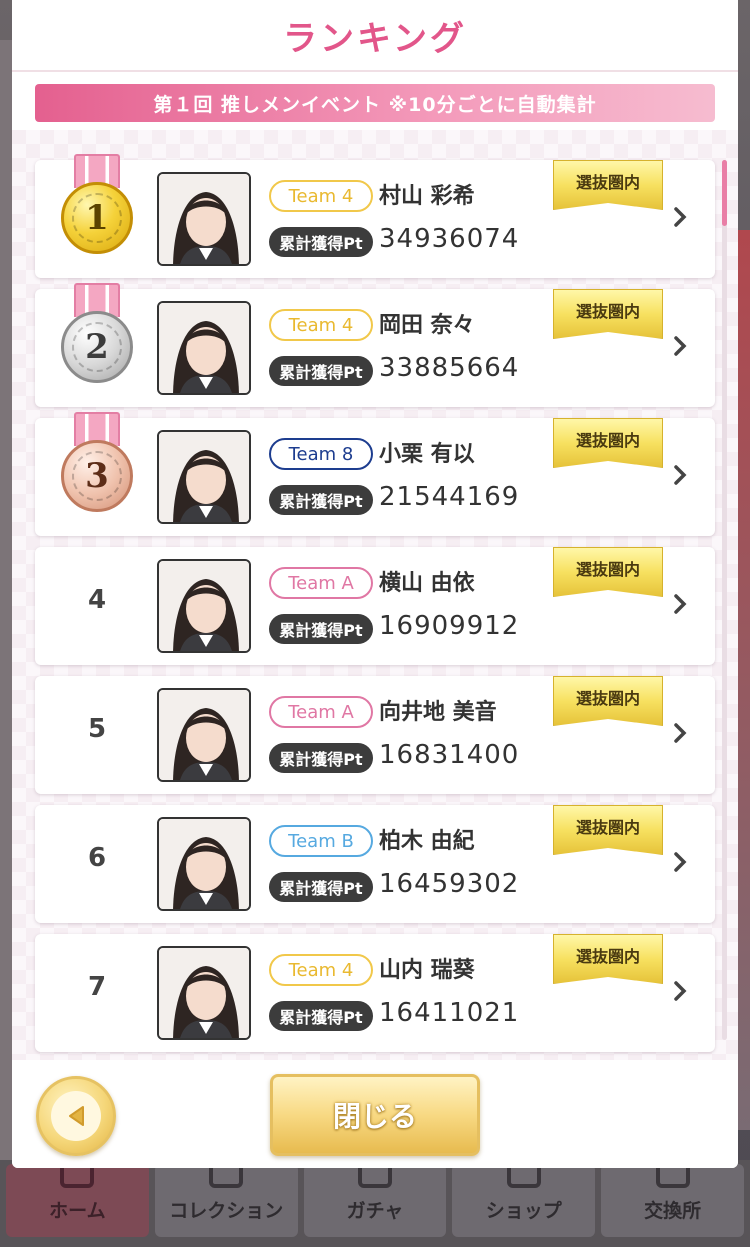 The height and width of the screenshot is (1247, 750). I want to click on modal-title: ランキング, so click(375, 38).